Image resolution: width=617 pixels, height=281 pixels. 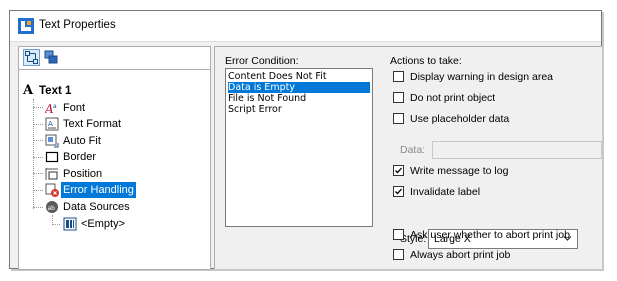 What do you see at coordinates (445, 192) in the screenshot?
I see `invalidate-label-label: Invalidate label` at bounding box center [445, 192].